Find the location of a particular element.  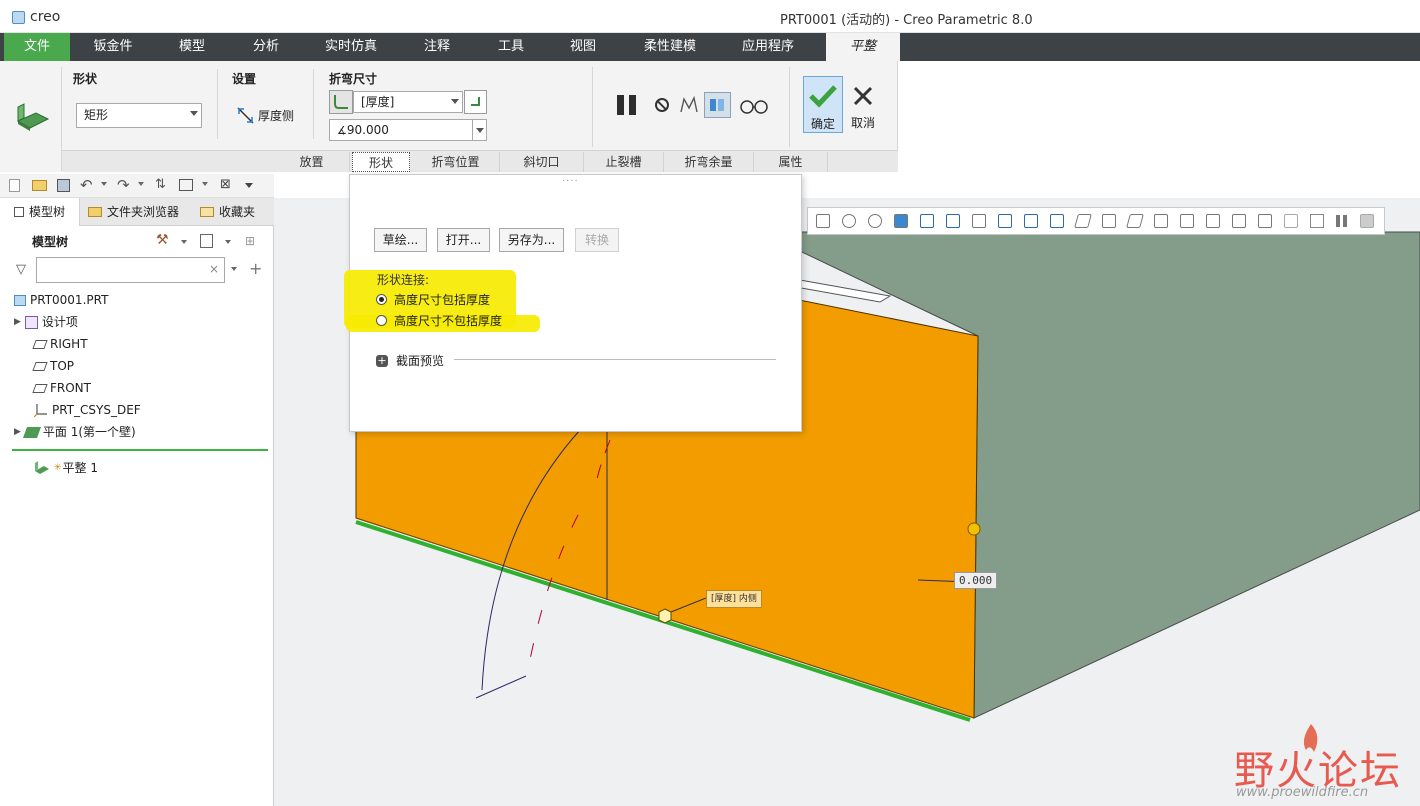

redo-icon: ↷ is located at coordinates (123, 185).